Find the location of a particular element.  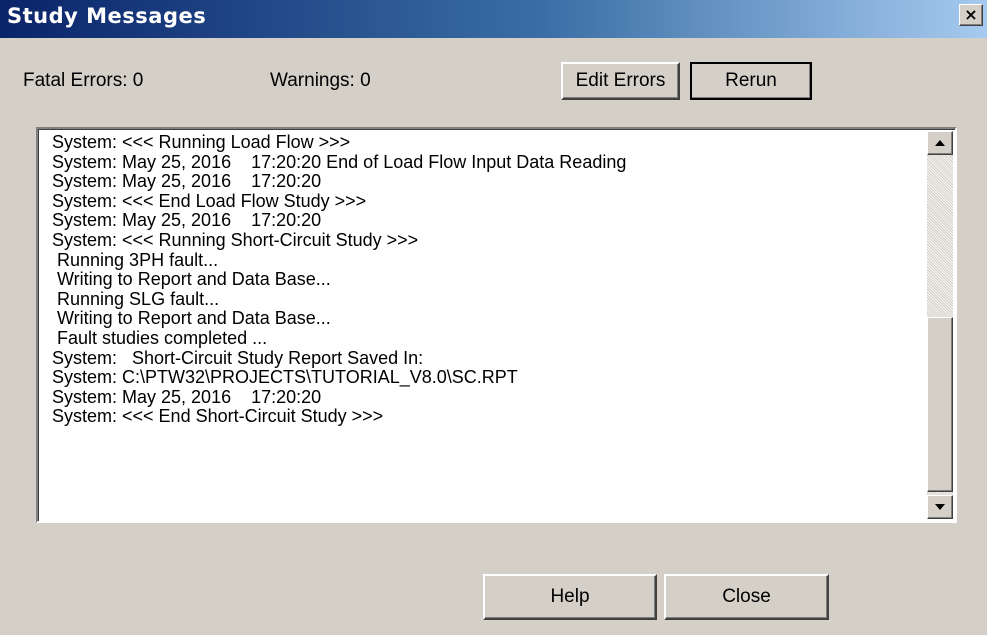

close-button: Close is located at coordinates (746, 597).